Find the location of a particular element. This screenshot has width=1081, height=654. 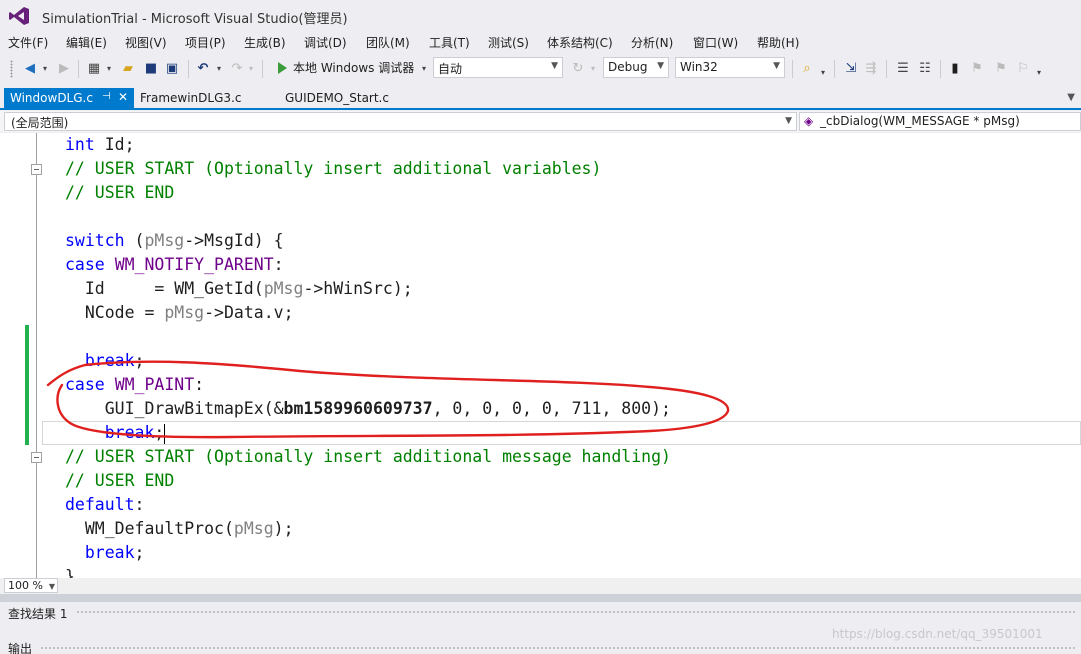

code-line: case WM_PAINT: is located at coordinates (135, 384).